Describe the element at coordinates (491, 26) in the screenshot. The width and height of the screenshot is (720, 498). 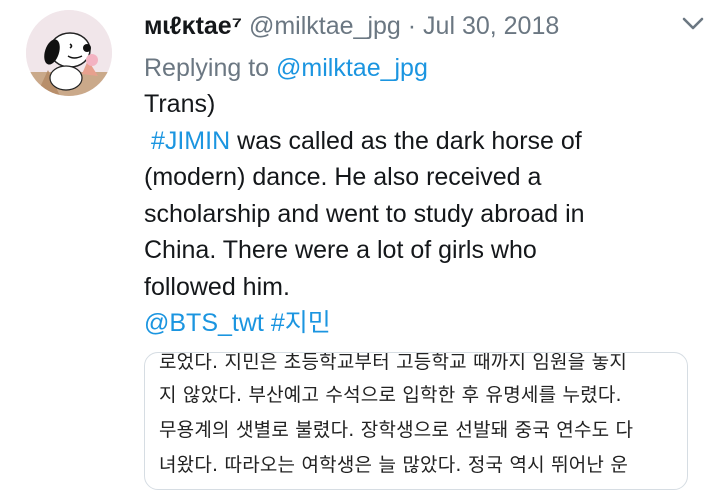
I see `tweet-date: Jul 30, 2018` at that location.